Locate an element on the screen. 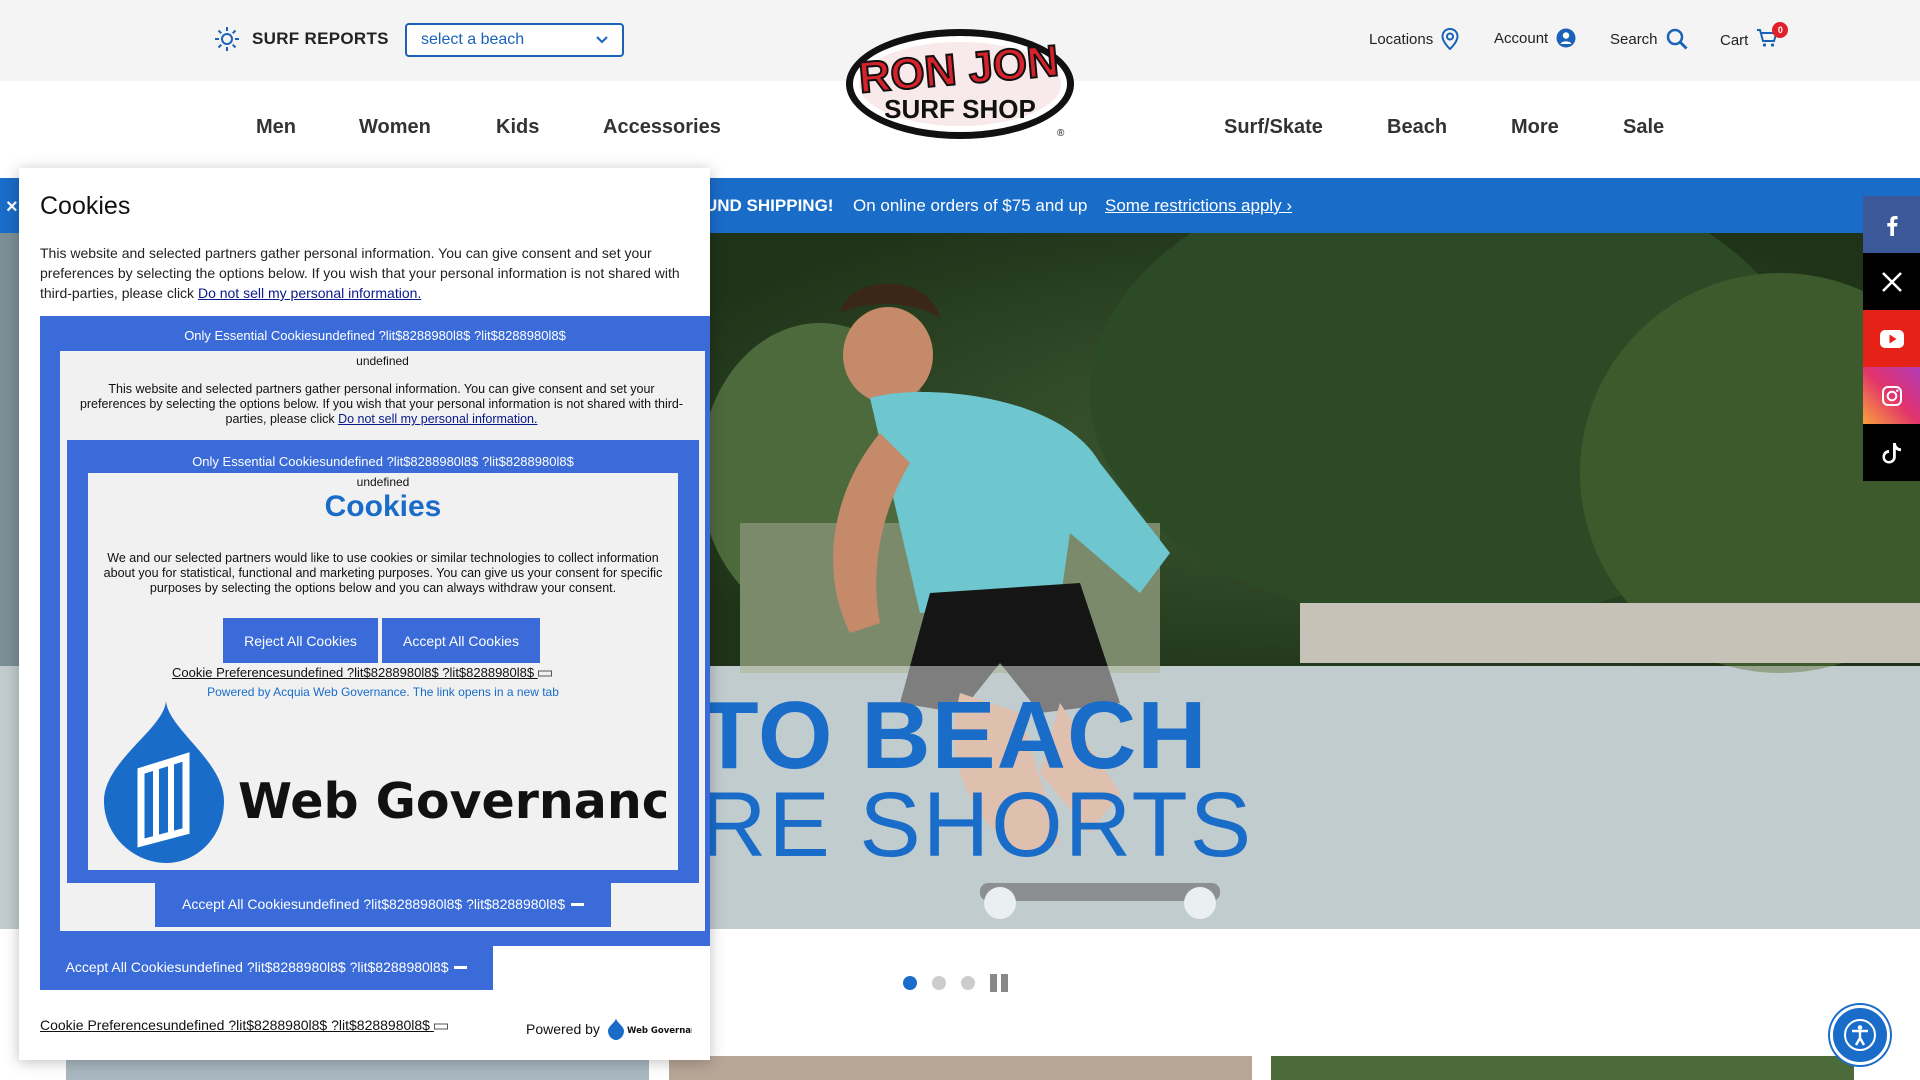  hero-subtitle: RE SHORTS is located at coordinates (977, 825).